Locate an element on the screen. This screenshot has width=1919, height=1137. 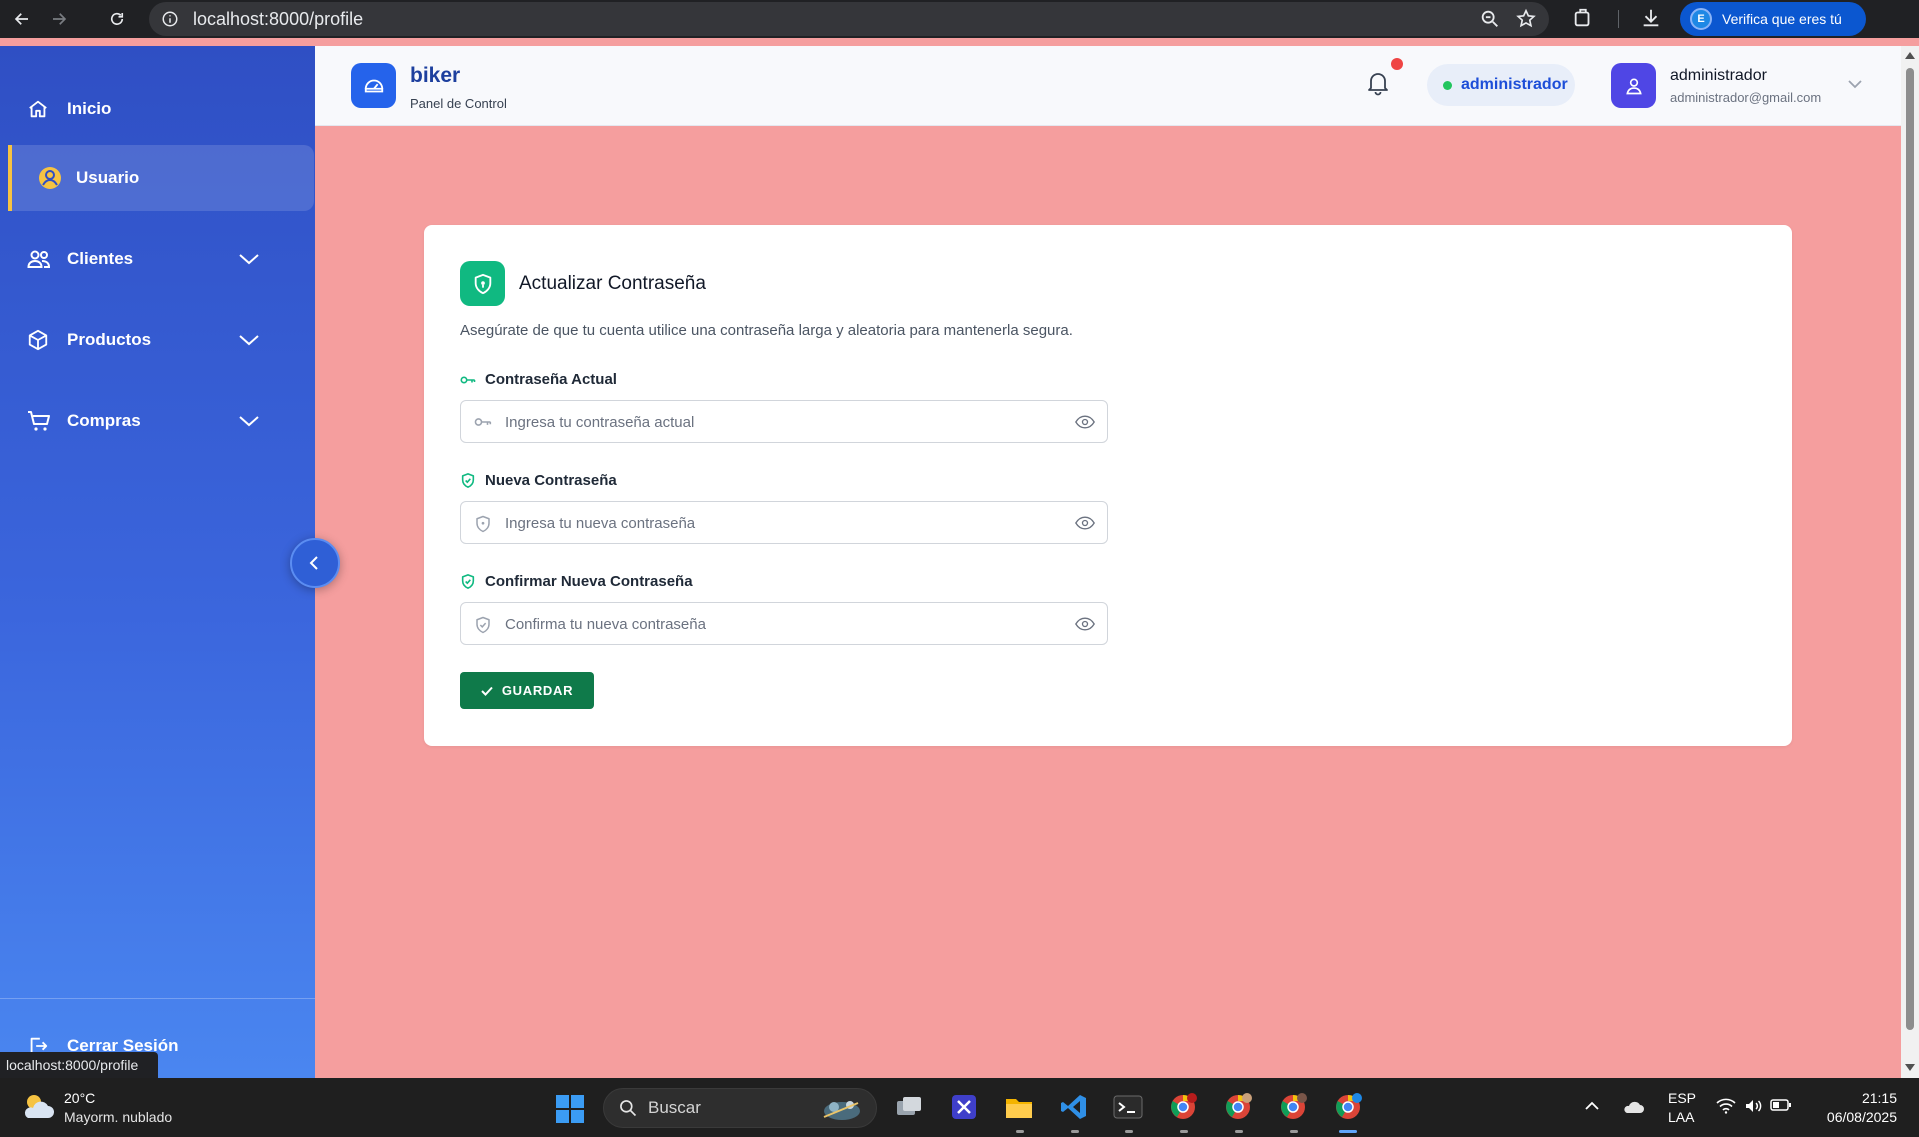
sidebar-divider is located at coordinates (157, 998).